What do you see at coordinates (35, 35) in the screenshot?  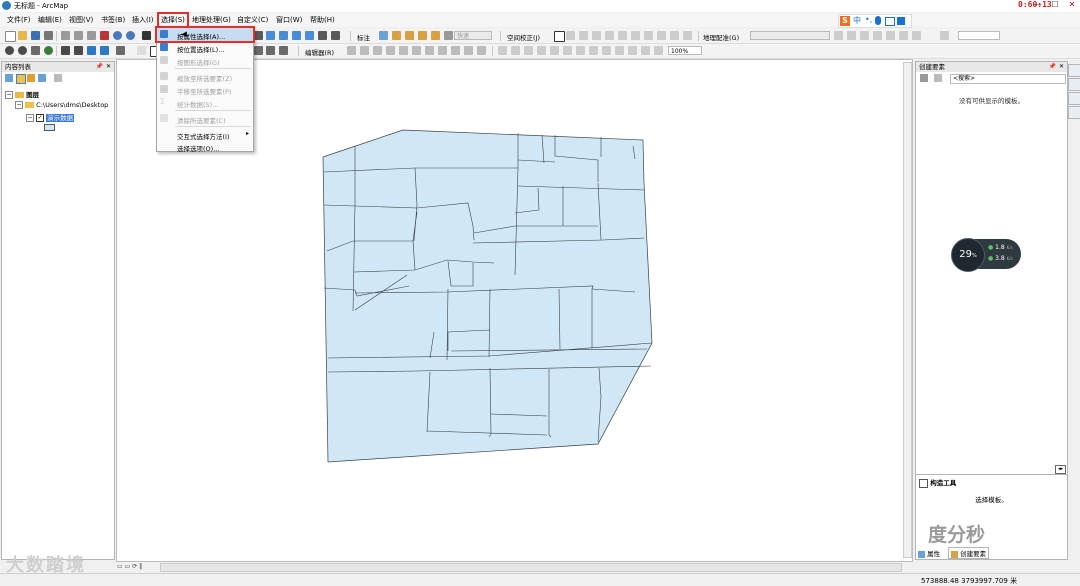 I see `save-icon` at bounding box center [35, 35].